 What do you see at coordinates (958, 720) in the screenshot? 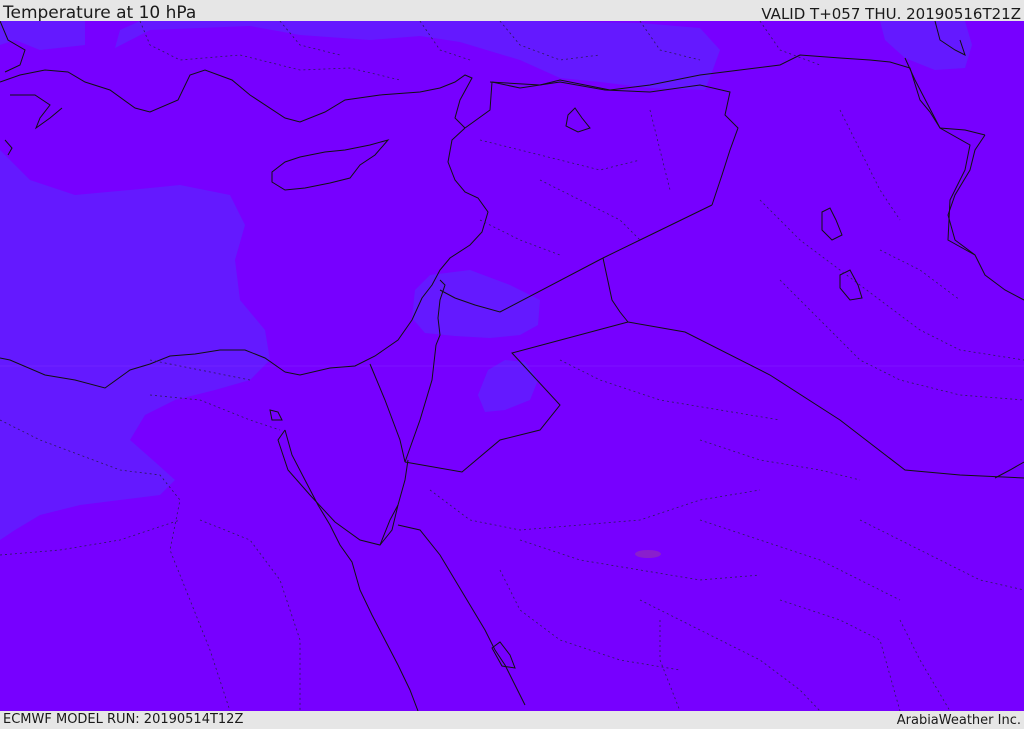
I see `credit-label: ArabiaWeather Inc.` at bounding box center [958, 720].